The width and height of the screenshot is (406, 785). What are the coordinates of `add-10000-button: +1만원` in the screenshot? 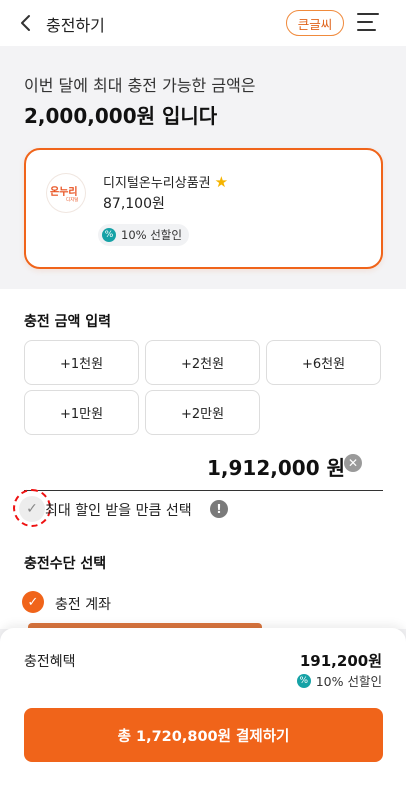 It's located at (81, 412).